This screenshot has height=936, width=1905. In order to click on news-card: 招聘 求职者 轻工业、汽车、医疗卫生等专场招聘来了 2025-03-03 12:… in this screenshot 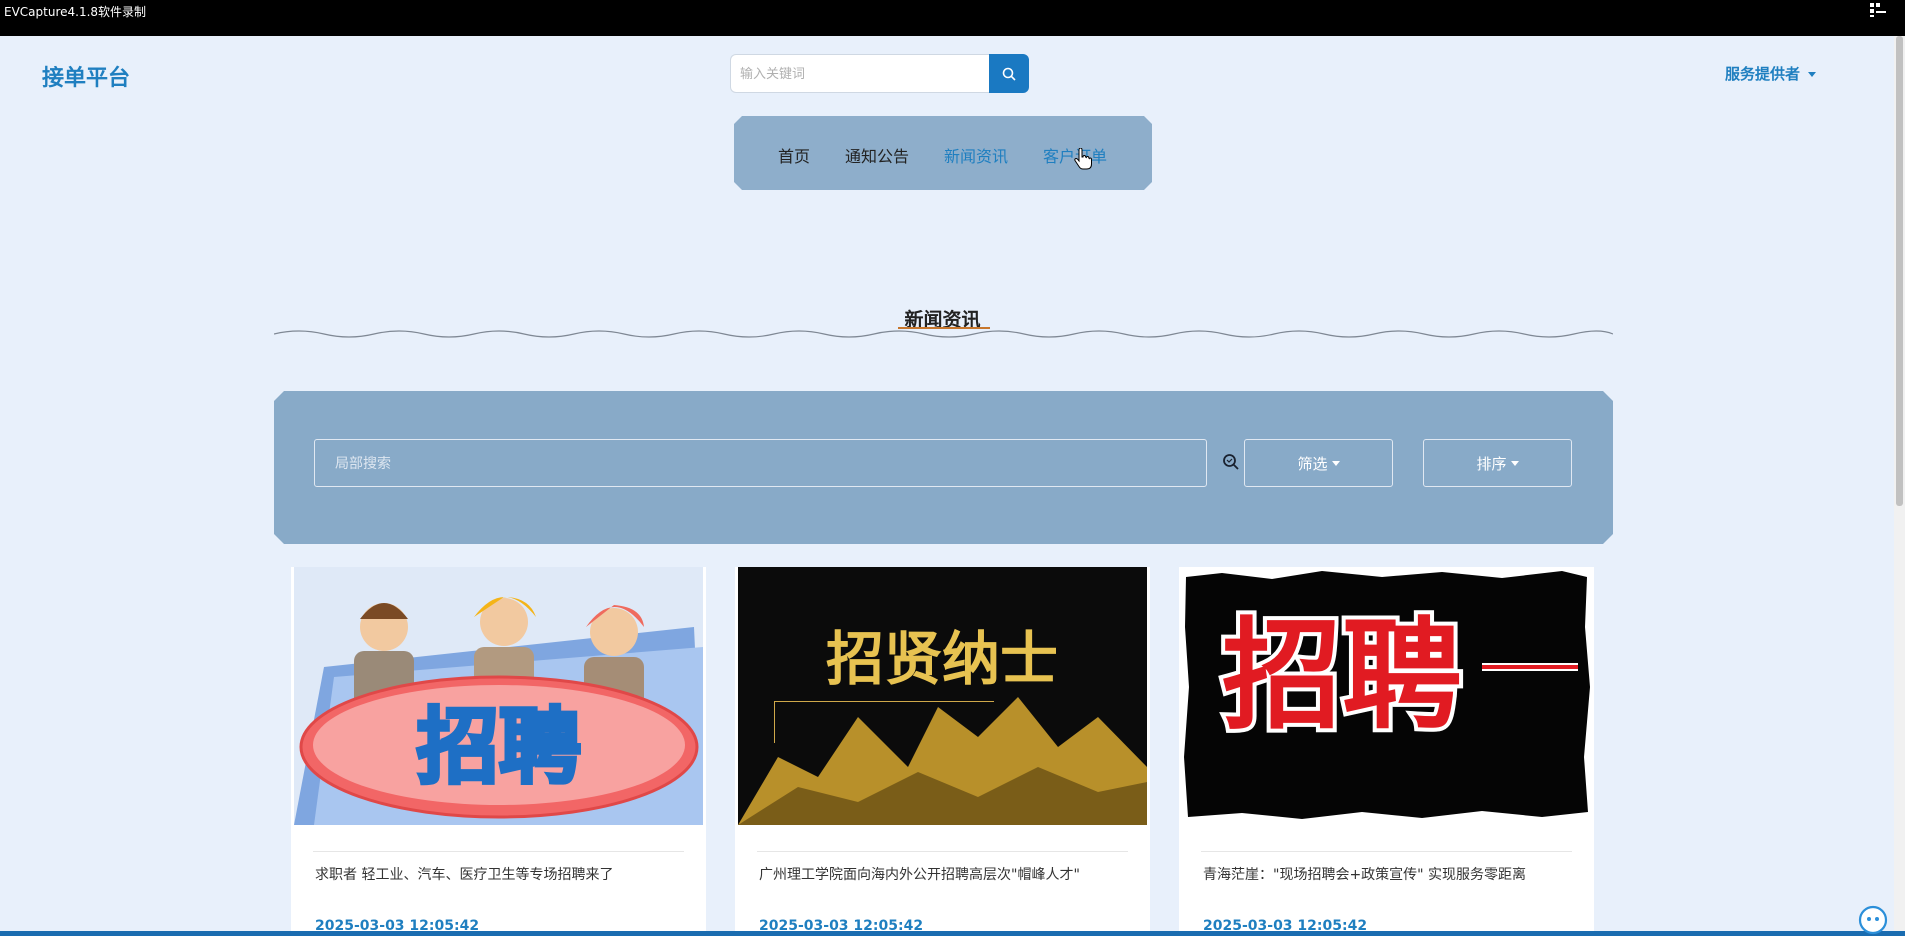, I will do `click(498, 751)`.